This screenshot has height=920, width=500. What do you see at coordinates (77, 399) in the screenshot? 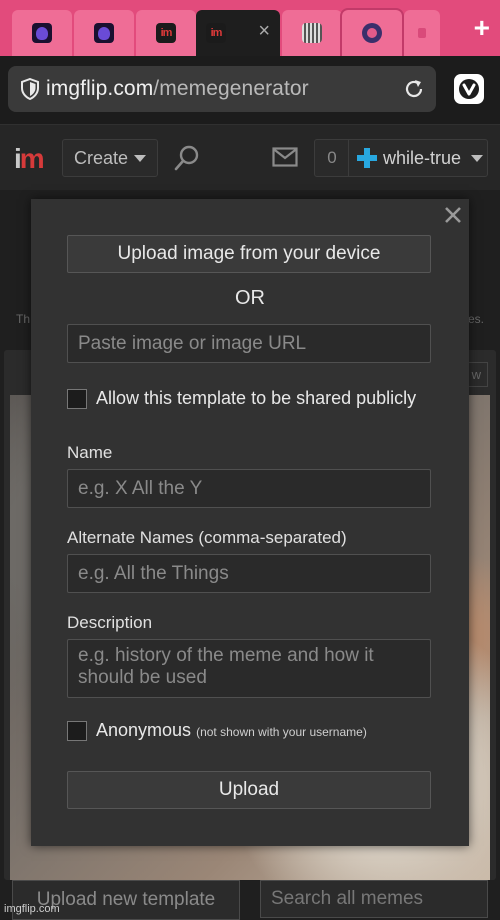
I see `share-publicly-checkbox` at bounding box center [77, 399].